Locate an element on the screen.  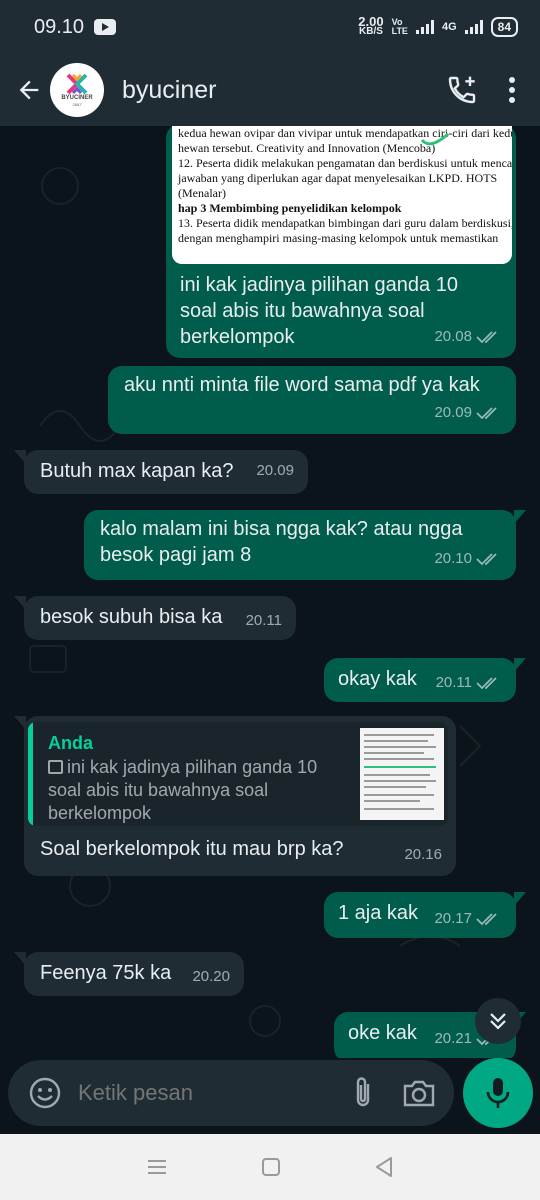
contact-name: byuciner is located at coordinates (169, 90).